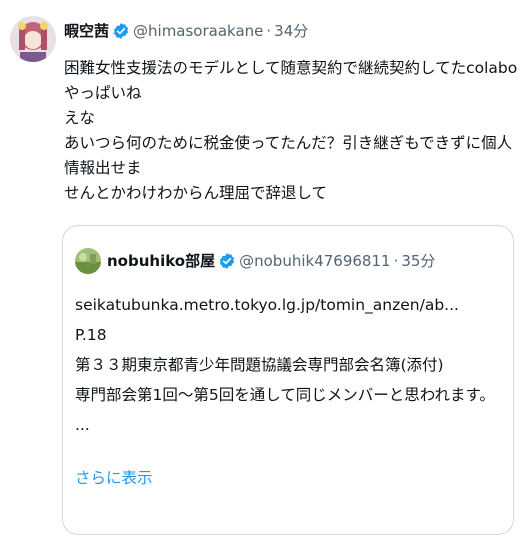  Describe the element at coordinates (291, 31) in the screenshot. I see `timestamp: 34分` at that location.